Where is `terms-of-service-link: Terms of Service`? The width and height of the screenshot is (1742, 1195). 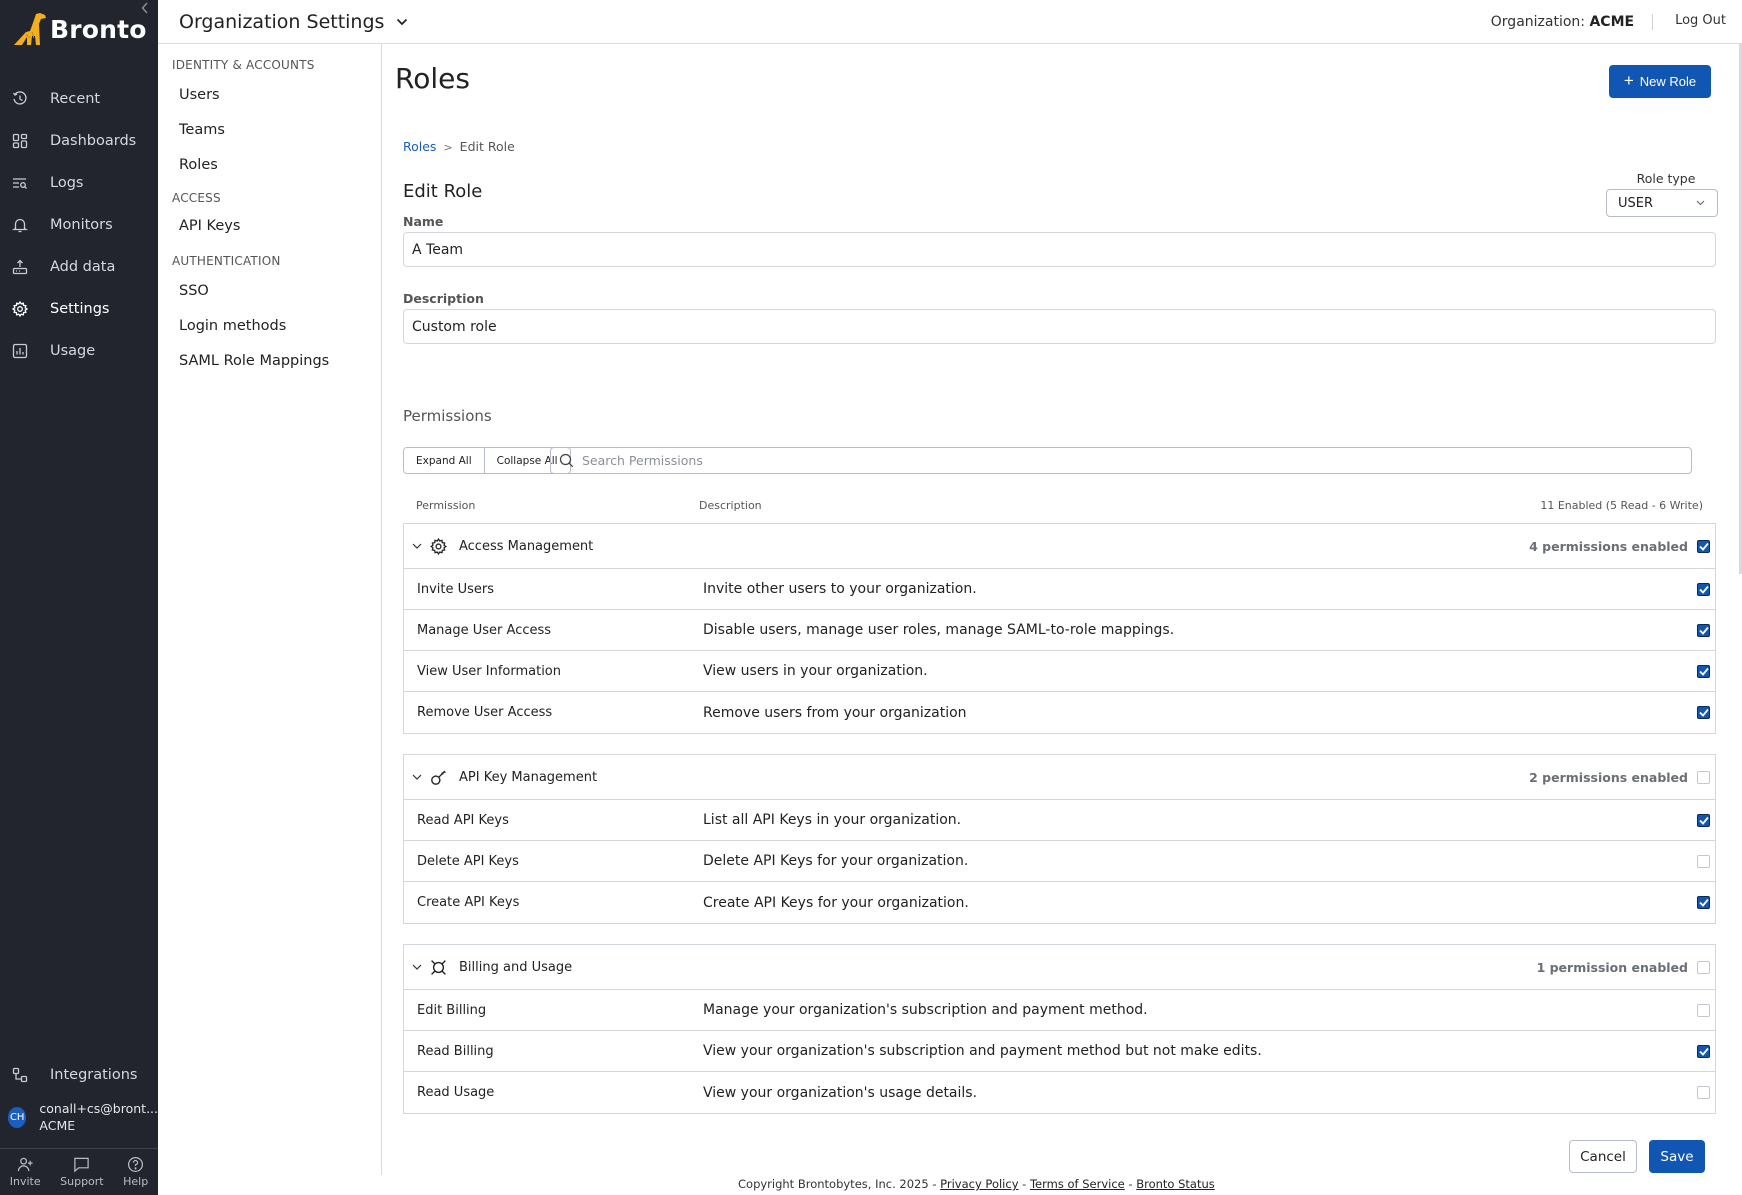
terms-of-service-link: Terms of Service is located at coordinates (1077, 1184).